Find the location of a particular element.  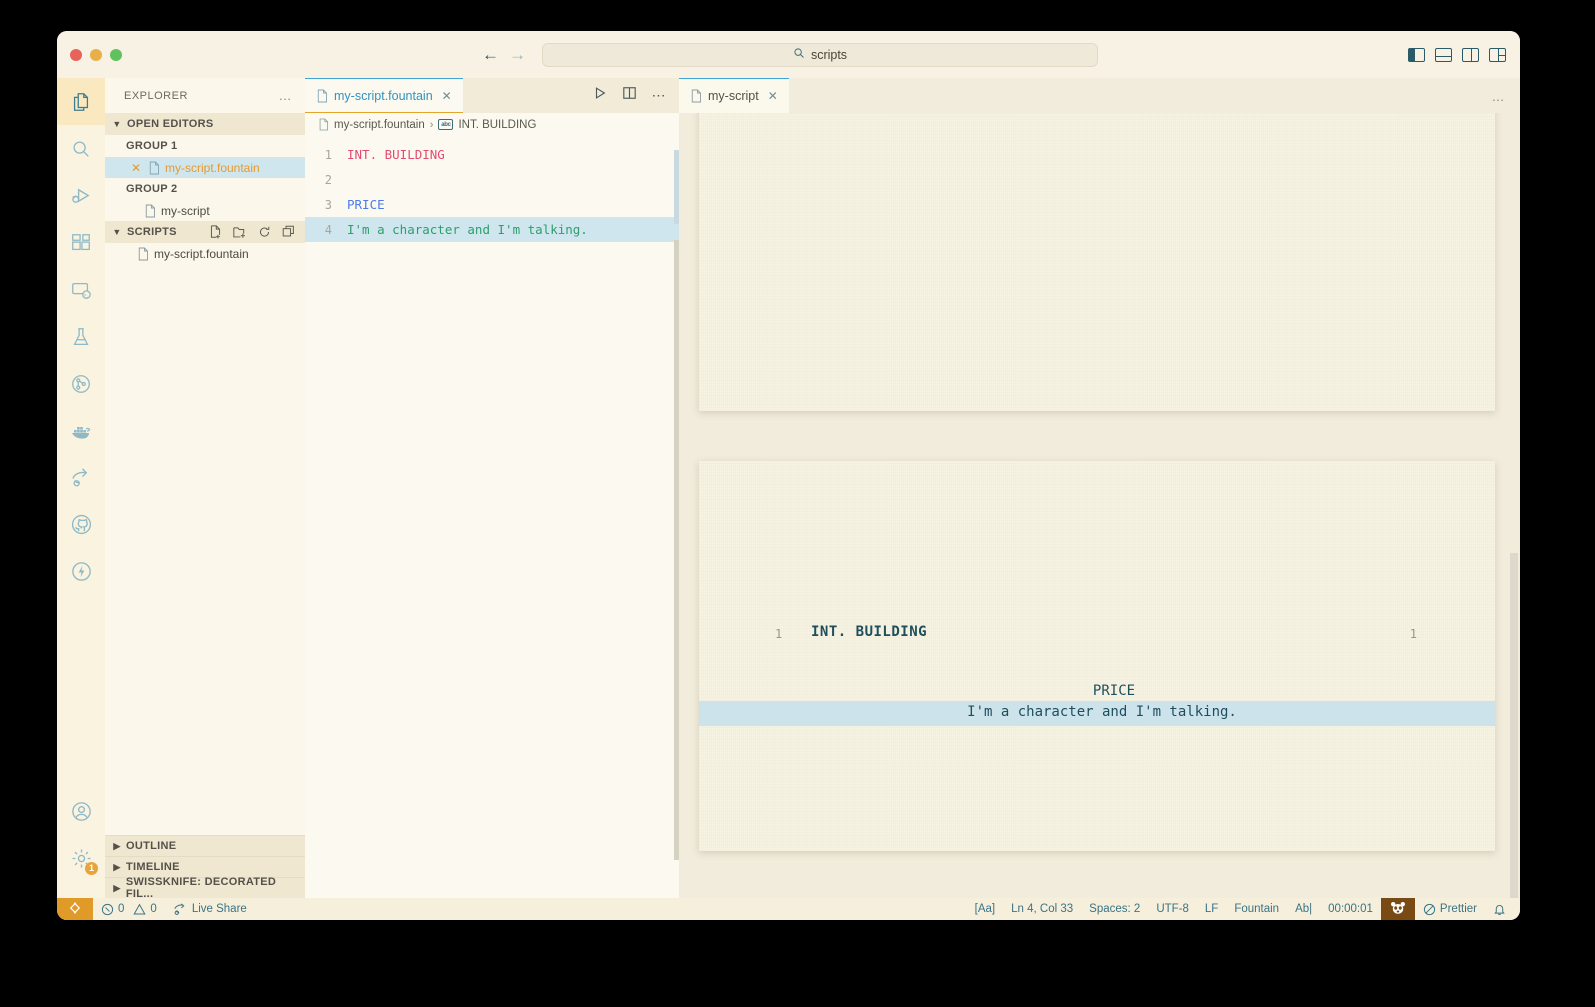

warning-count: 0 is located at coordinates (153, 909).